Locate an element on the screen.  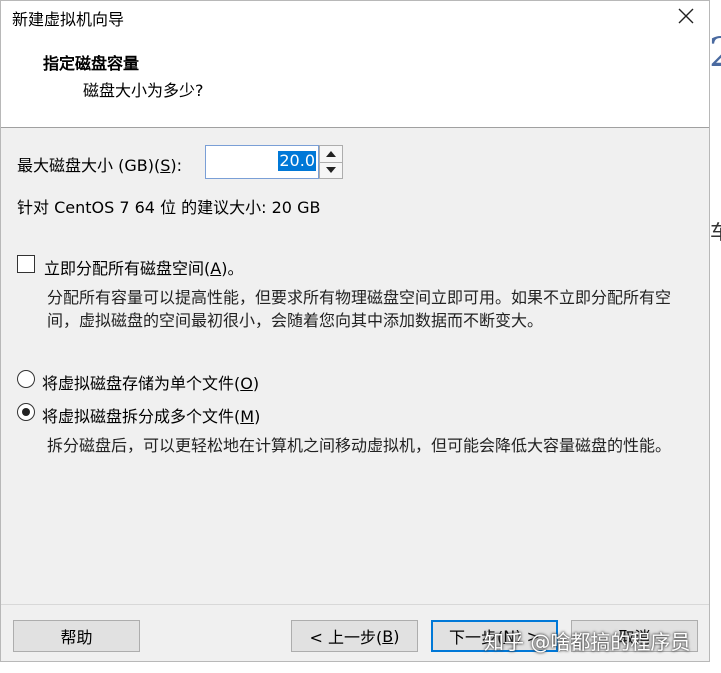
help-button: 帮助 is located at coordinates (76, 636).